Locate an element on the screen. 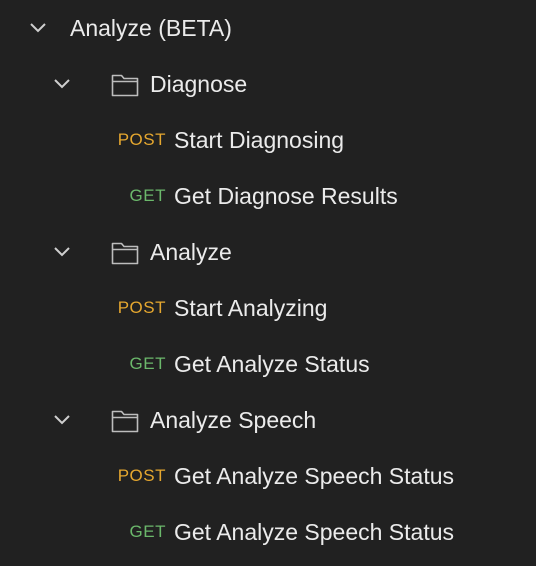 The image size is (536, 566). request-row: POST Start Analyzing is located at coordinates (268, 308).